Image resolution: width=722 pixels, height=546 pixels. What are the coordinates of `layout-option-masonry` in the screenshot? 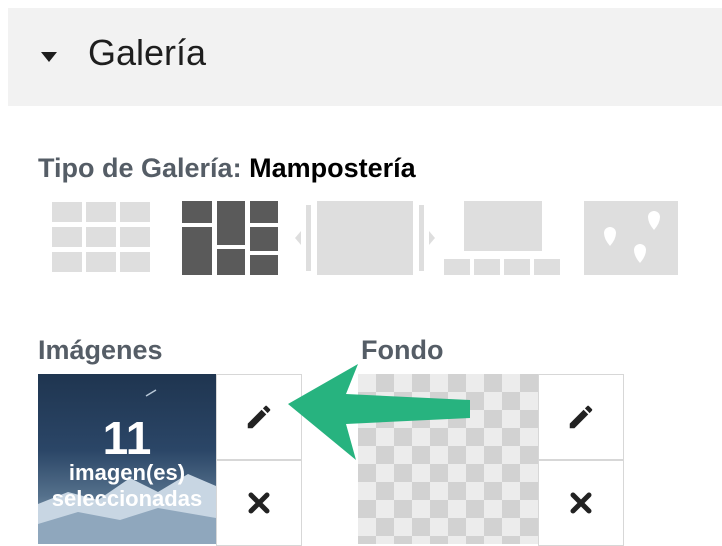 It's located at (230, 240).